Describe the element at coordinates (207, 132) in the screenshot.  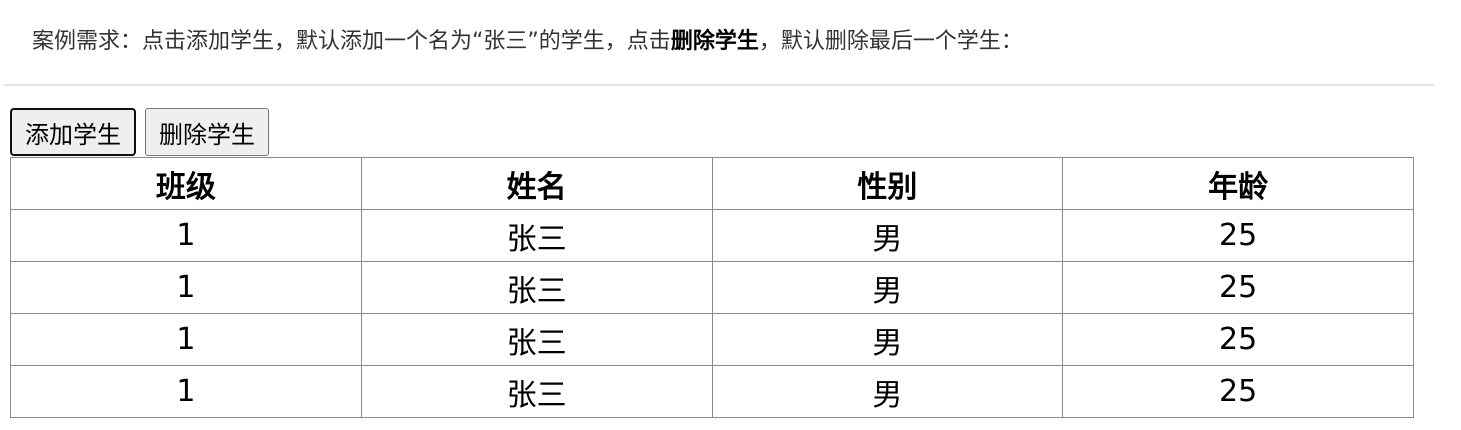
I see `delete-student-button: 删除学生` at that location.